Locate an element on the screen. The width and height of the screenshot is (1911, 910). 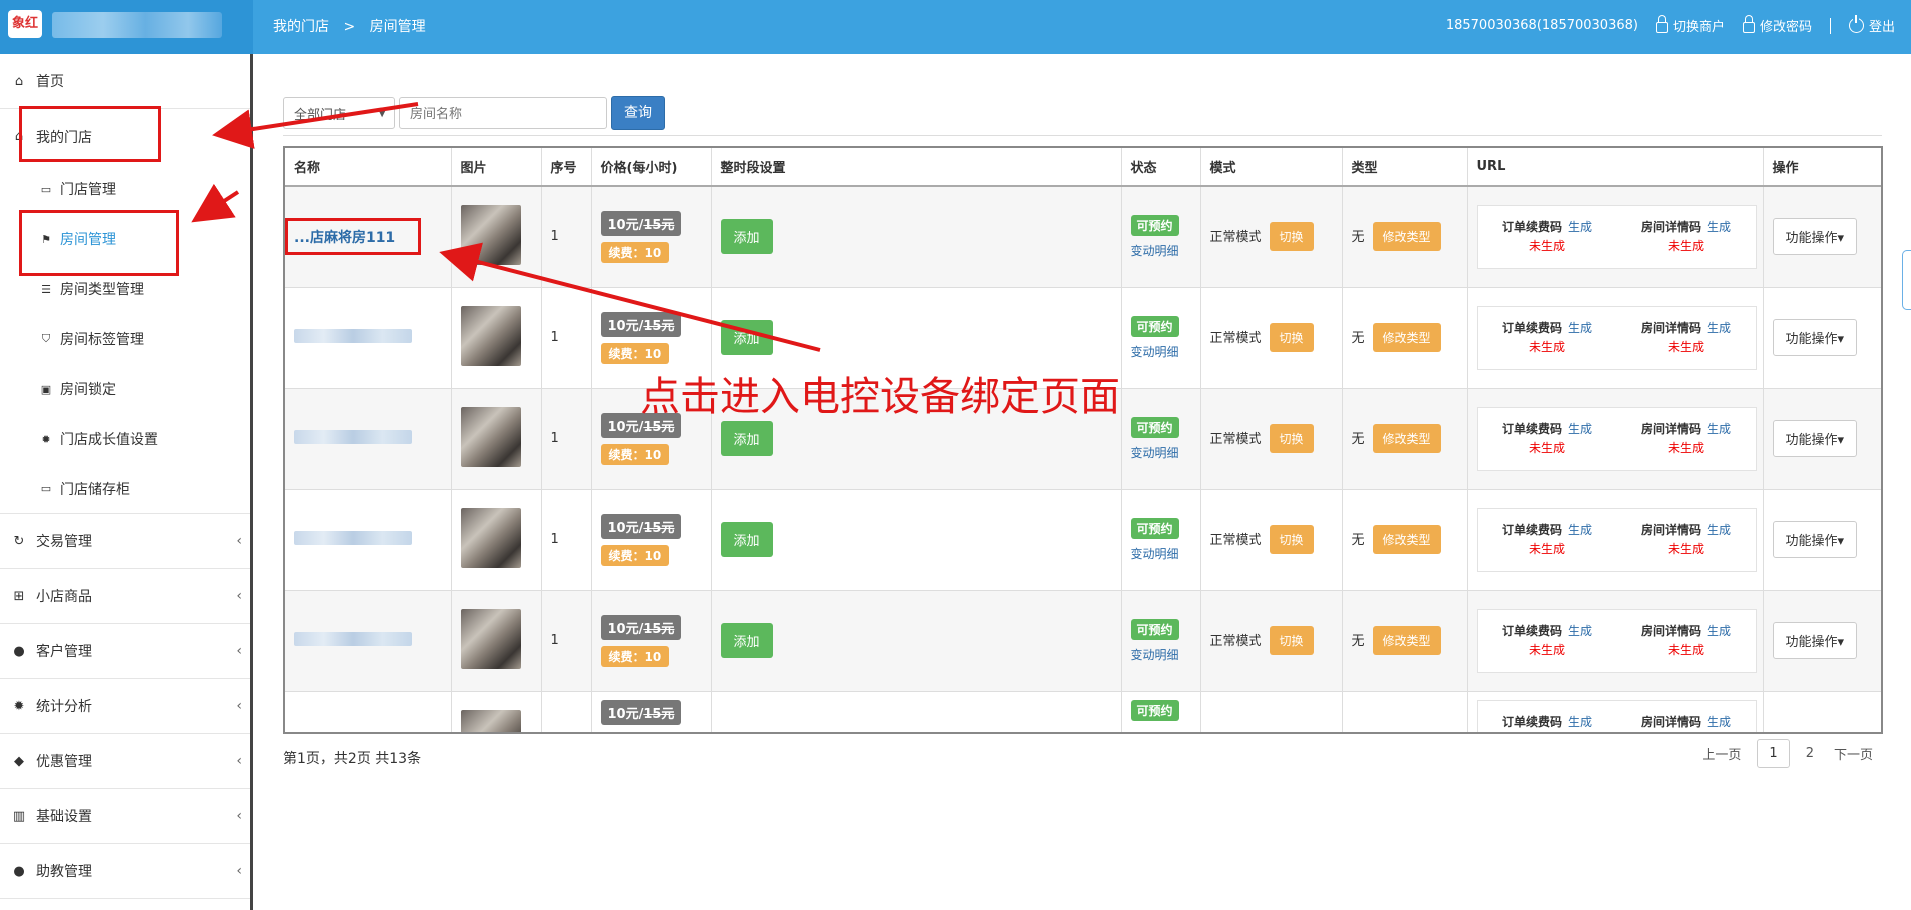
sidebar-subitem-room-type-management: ☰ 房间类型管理 is located at coordinates (125, 289).